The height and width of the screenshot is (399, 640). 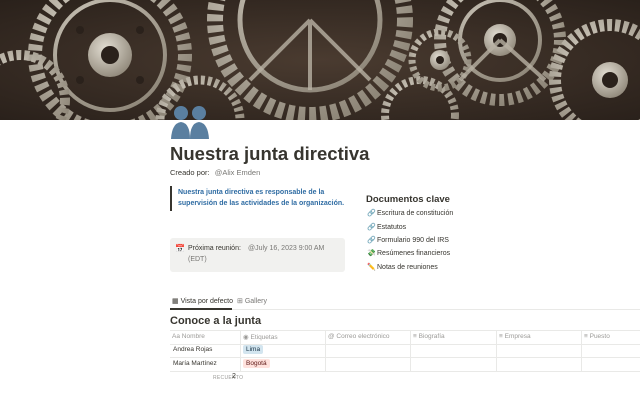 I want to click on next-meeting-timezone: (EDT), so click(x=197, y=259).